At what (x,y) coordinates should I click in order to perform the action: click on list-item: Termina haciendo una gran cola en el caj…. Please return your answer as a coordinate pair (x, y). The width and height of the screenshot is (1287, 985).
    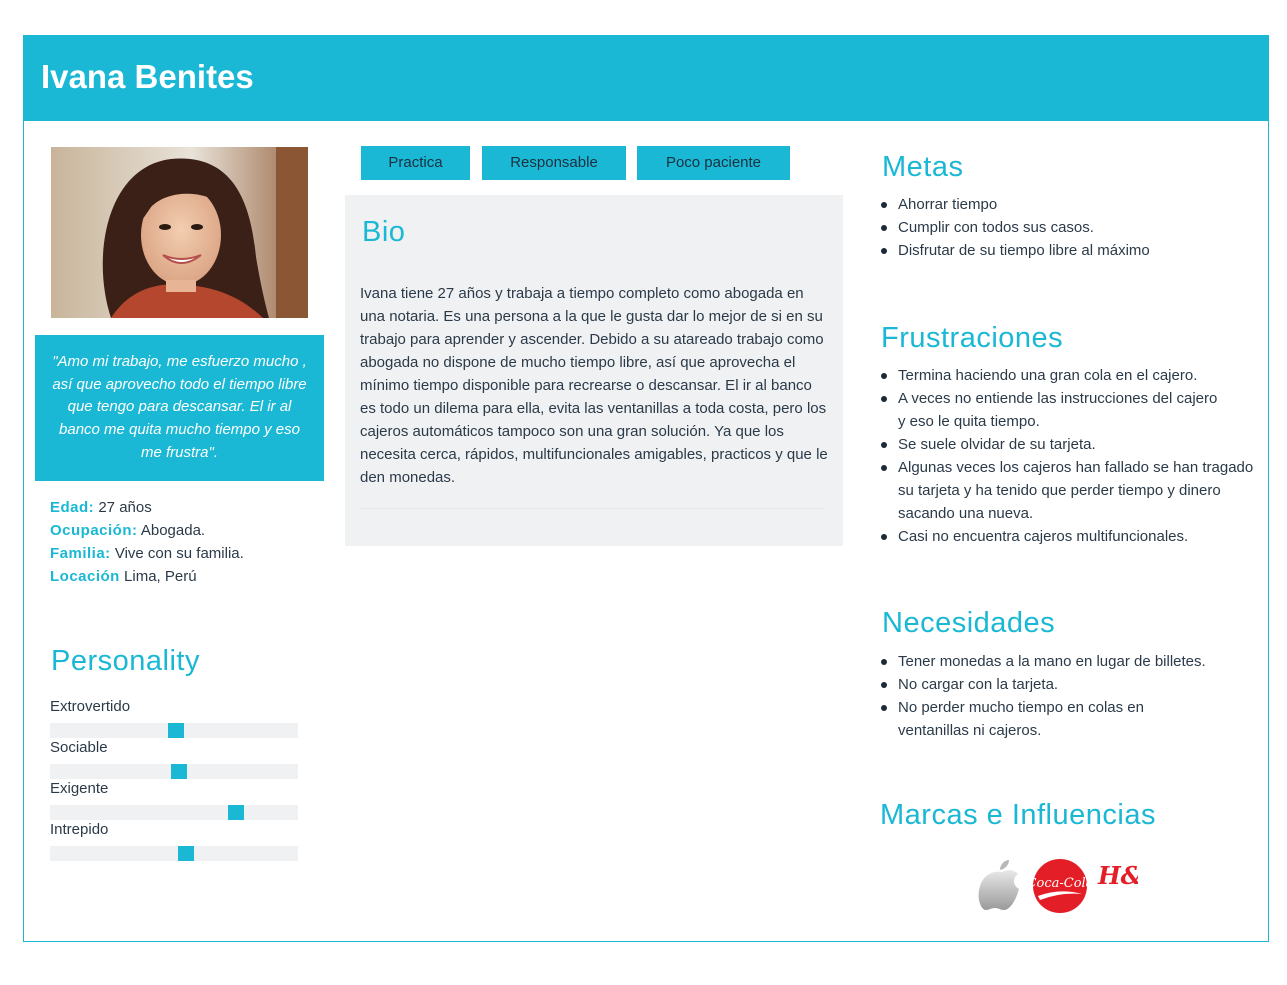
    Looking at the image, I should click on (1072, 375).